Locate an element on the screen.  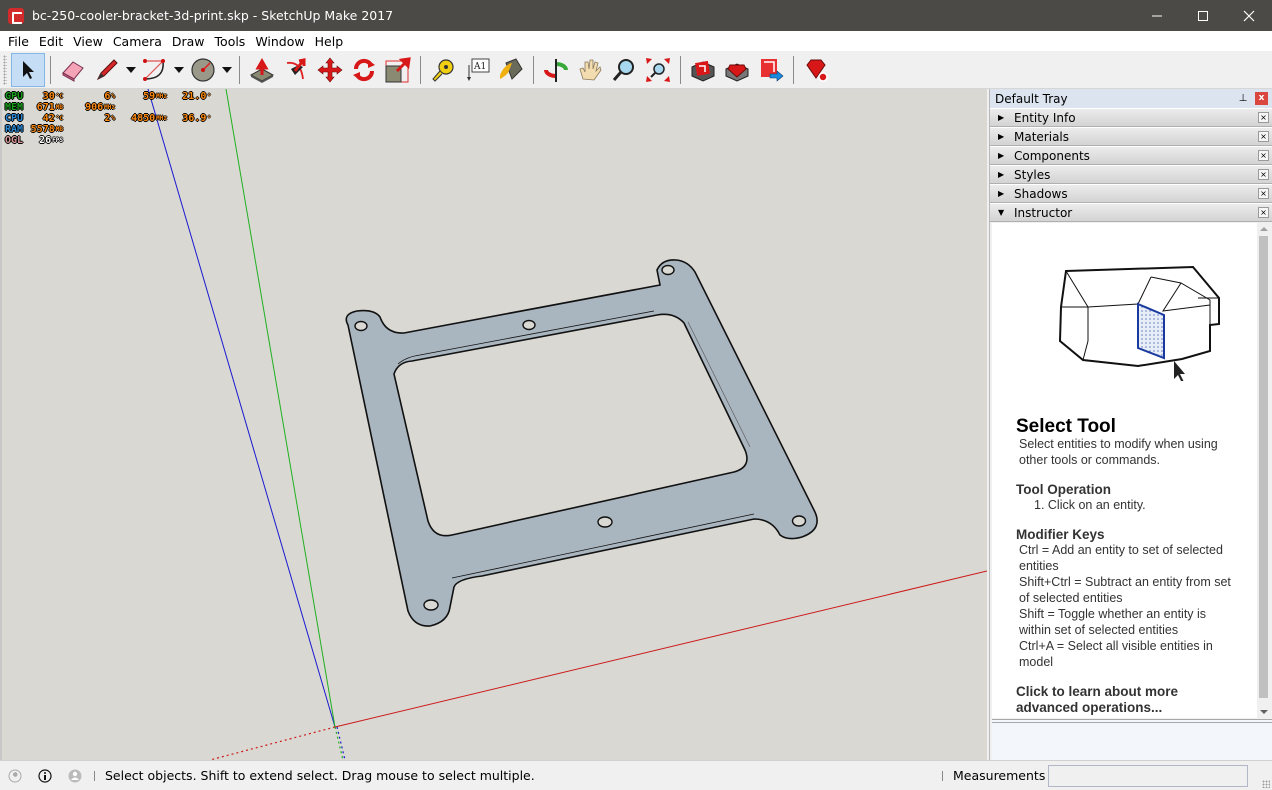
close-button is located at coordinates (1249, 15).